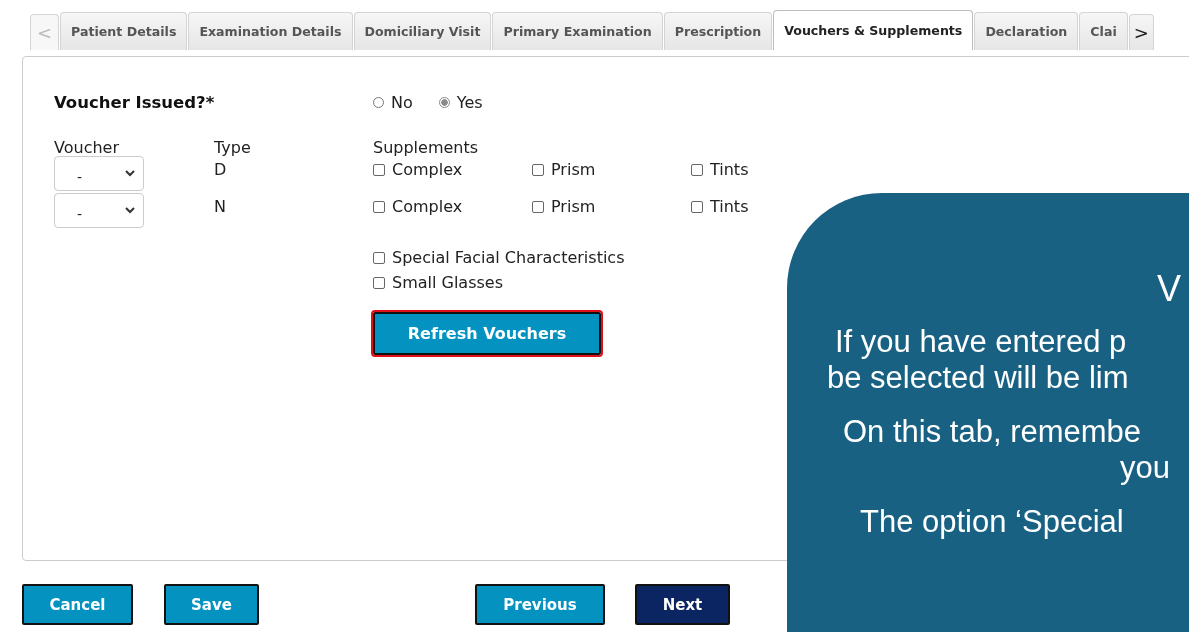 The image size is (1189, 632). What do you see at coordinates (499, 257) in the screenshot?
I see `checkbox-option: Special Facial Characteristics` at bounding box center [499, 257].